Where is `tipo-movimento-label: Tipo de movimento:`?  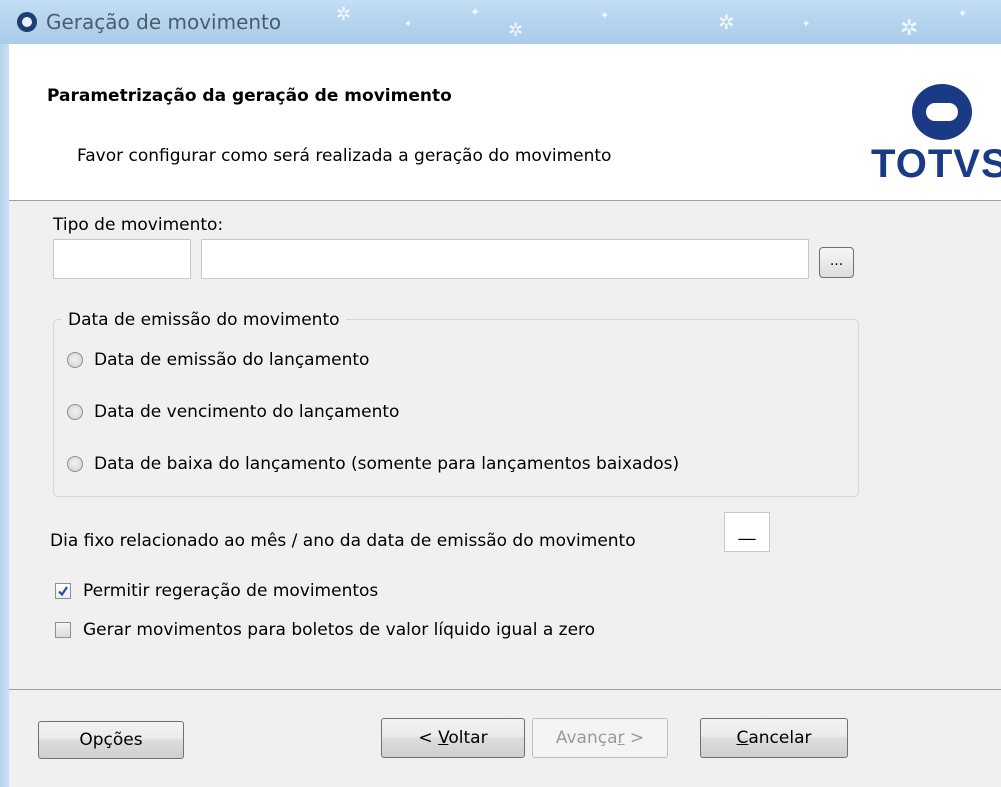 tipo-movimento-label: Tipo de movimento: is located at coordinates (138, 225).